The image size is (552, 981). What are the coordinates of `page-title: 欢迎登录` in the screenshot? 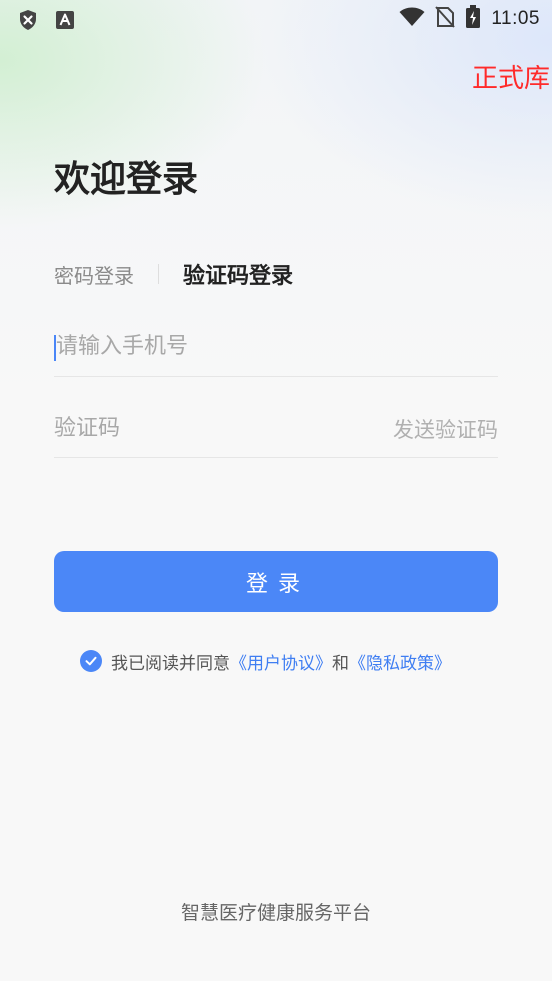 It's located at (126, 179).